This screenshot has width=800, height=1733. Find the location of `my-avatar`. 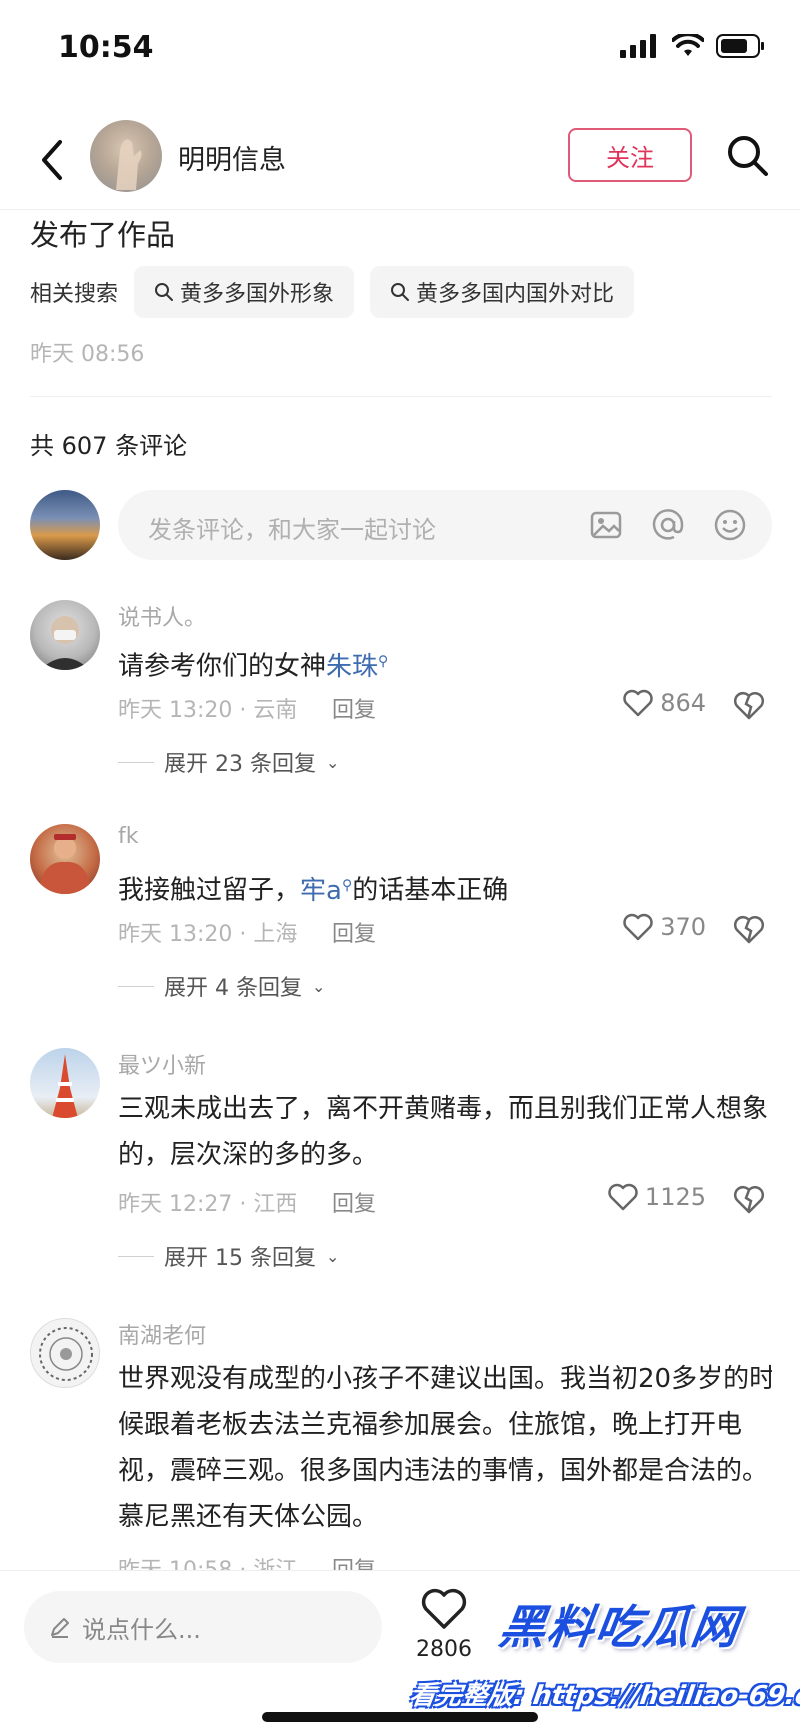

my-avatar is located at coordinates (65, 525).